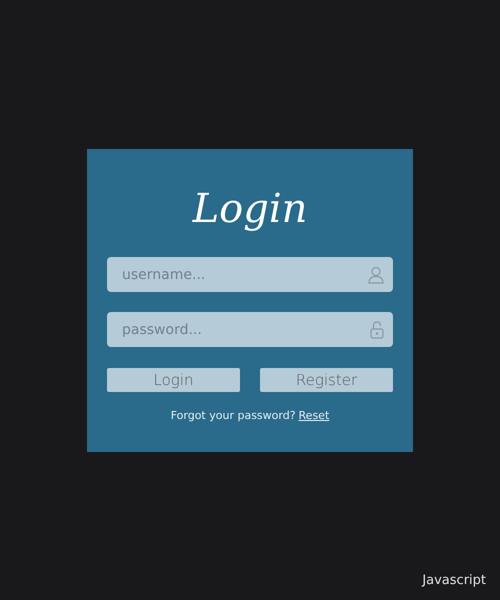 The image size is (500, 600). What do you see at coordinates (314, 415) in the screenshot?
I see `reset-link: Reset` at bounding box center [314, 415].